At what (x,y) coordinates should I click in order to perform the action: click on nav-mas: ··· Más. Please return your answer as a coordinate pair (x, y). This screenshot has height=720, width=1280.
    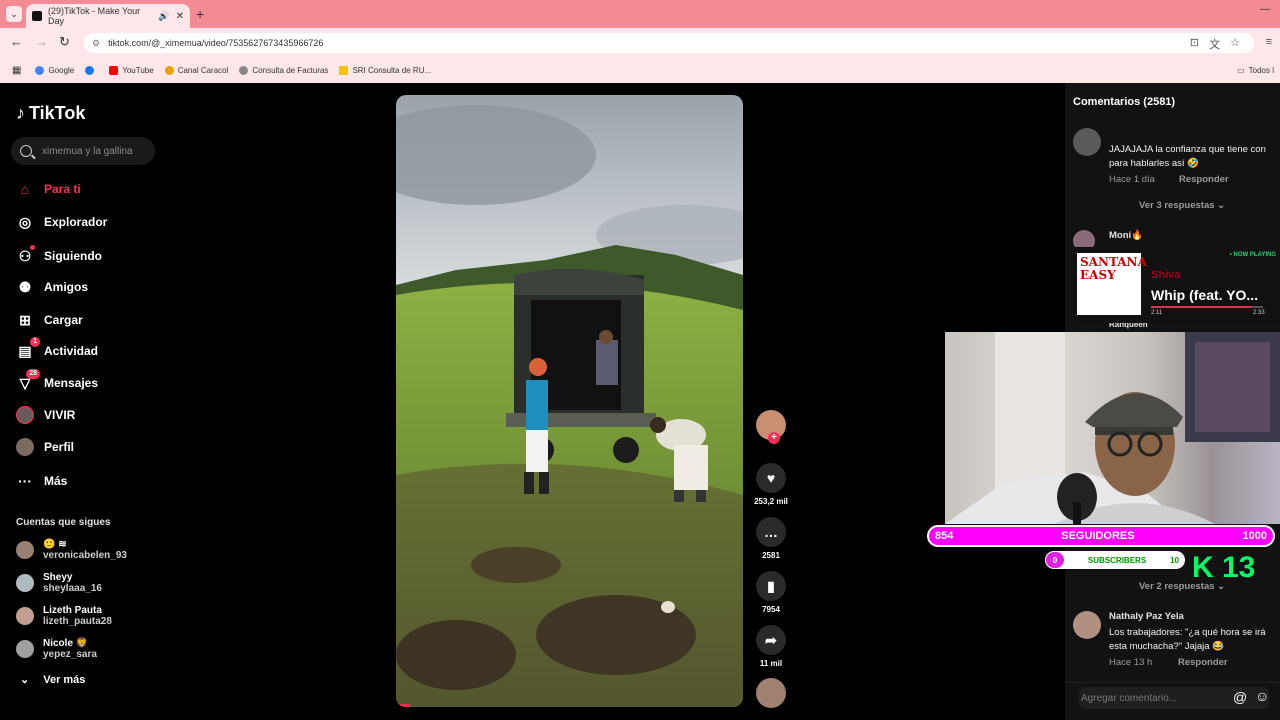
    Looking at the image, I should click on (41, 481).